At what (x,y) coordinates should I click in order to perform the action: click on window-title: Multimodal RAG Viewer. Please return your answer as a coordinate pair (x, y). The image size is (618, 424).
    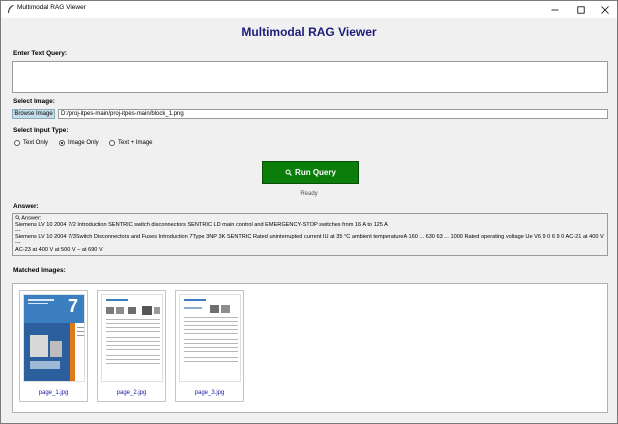
    Looking at the image, I should click on (51, 7).